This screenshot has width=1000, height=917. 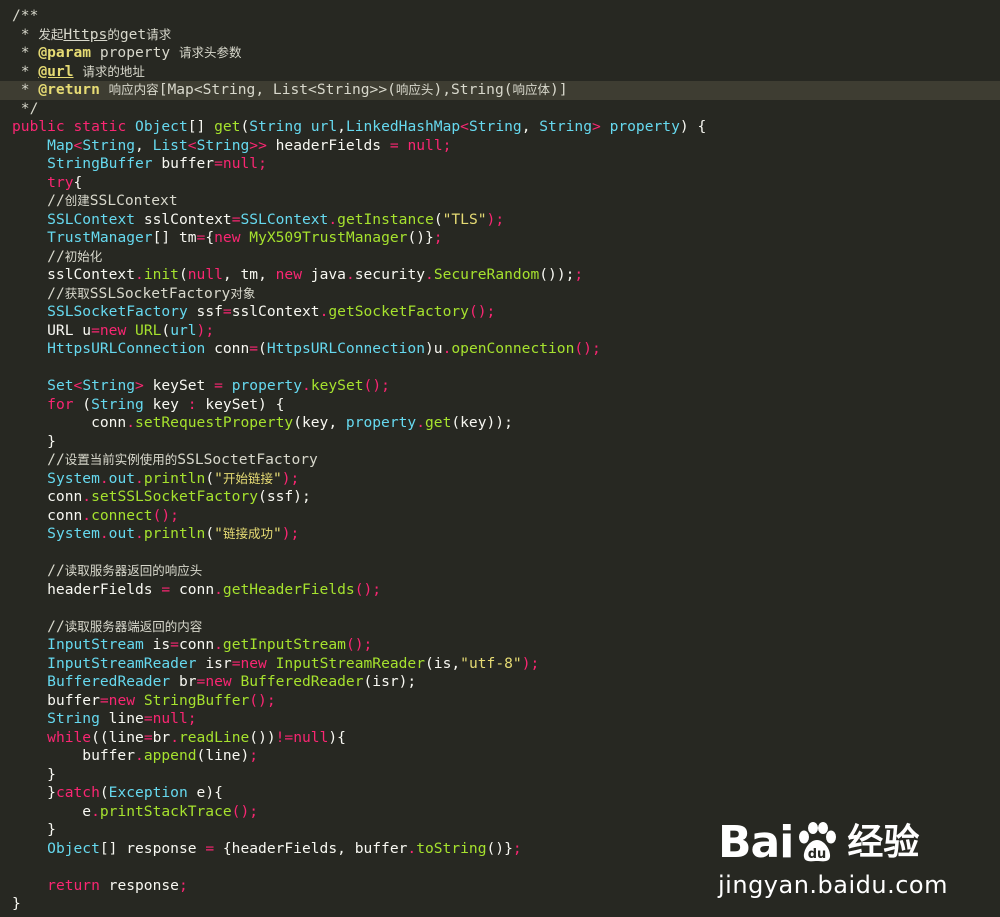 What do you see at coordinates (157, 644) in the screenshot?
I see `code-token: is` at bounding box center [157, 644].